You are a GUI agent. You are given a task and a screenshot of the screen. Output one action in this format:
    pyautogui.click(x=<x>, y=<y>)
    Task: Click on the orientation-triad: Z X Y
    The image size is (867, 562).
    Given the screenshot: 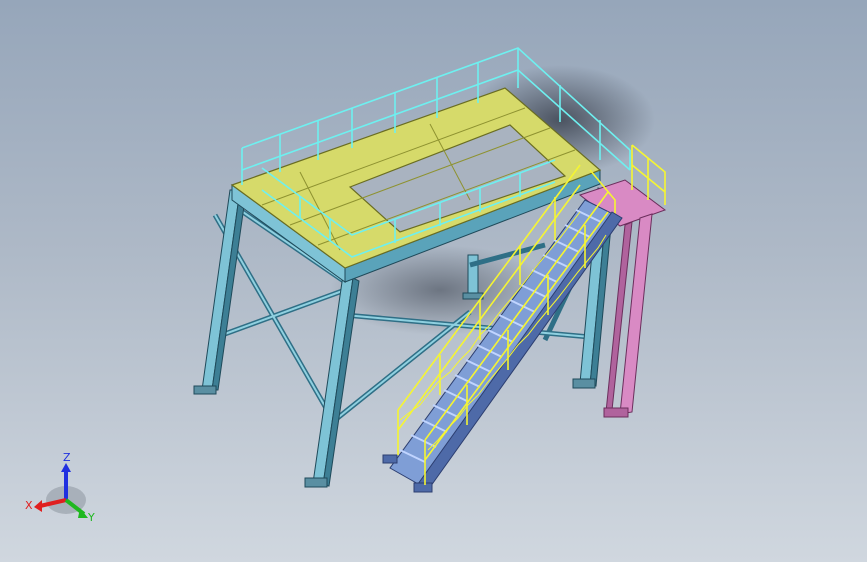 What is the action you would take?
    pyautogui.click(x=60, y=487)
    